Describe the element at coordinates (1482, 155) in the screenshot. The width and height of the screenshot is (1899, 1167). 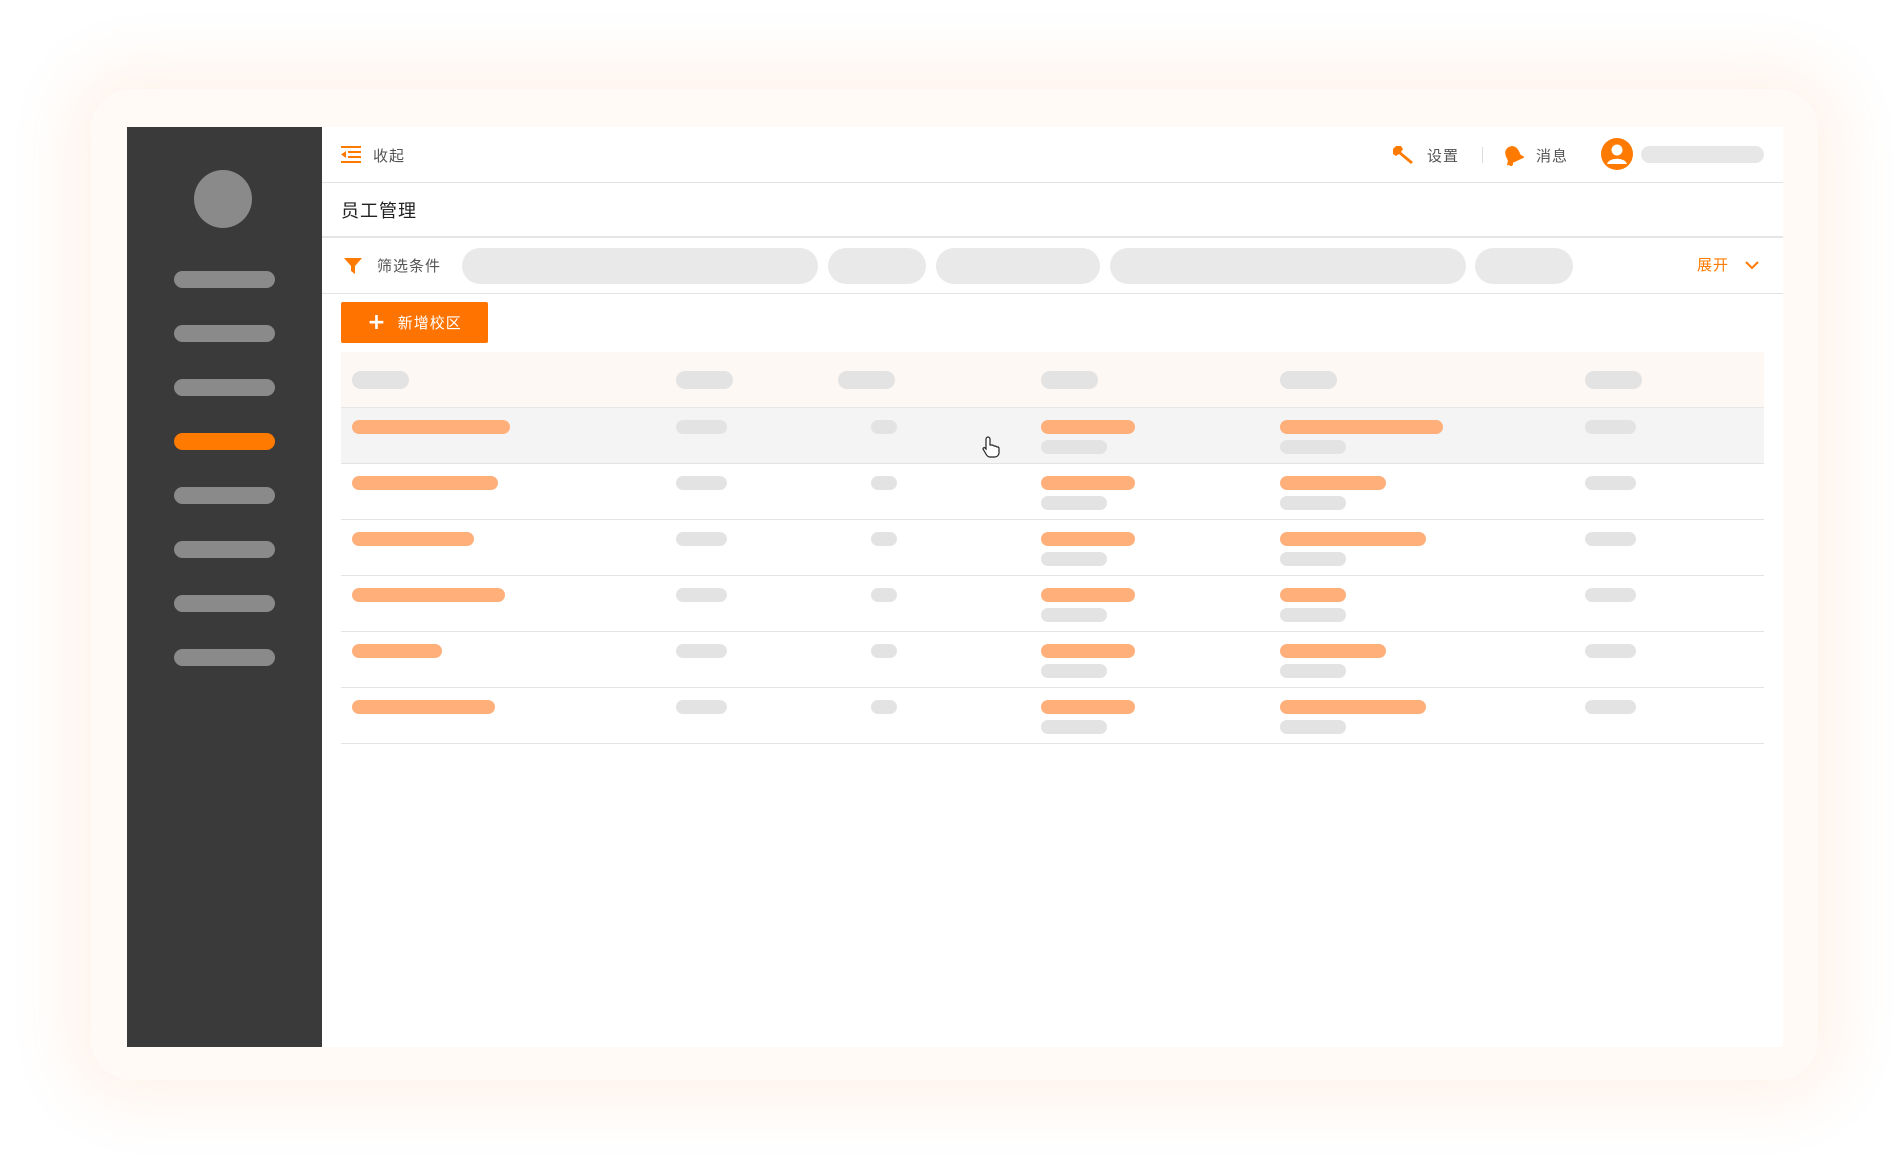
I see `topbar-divider` at that location.